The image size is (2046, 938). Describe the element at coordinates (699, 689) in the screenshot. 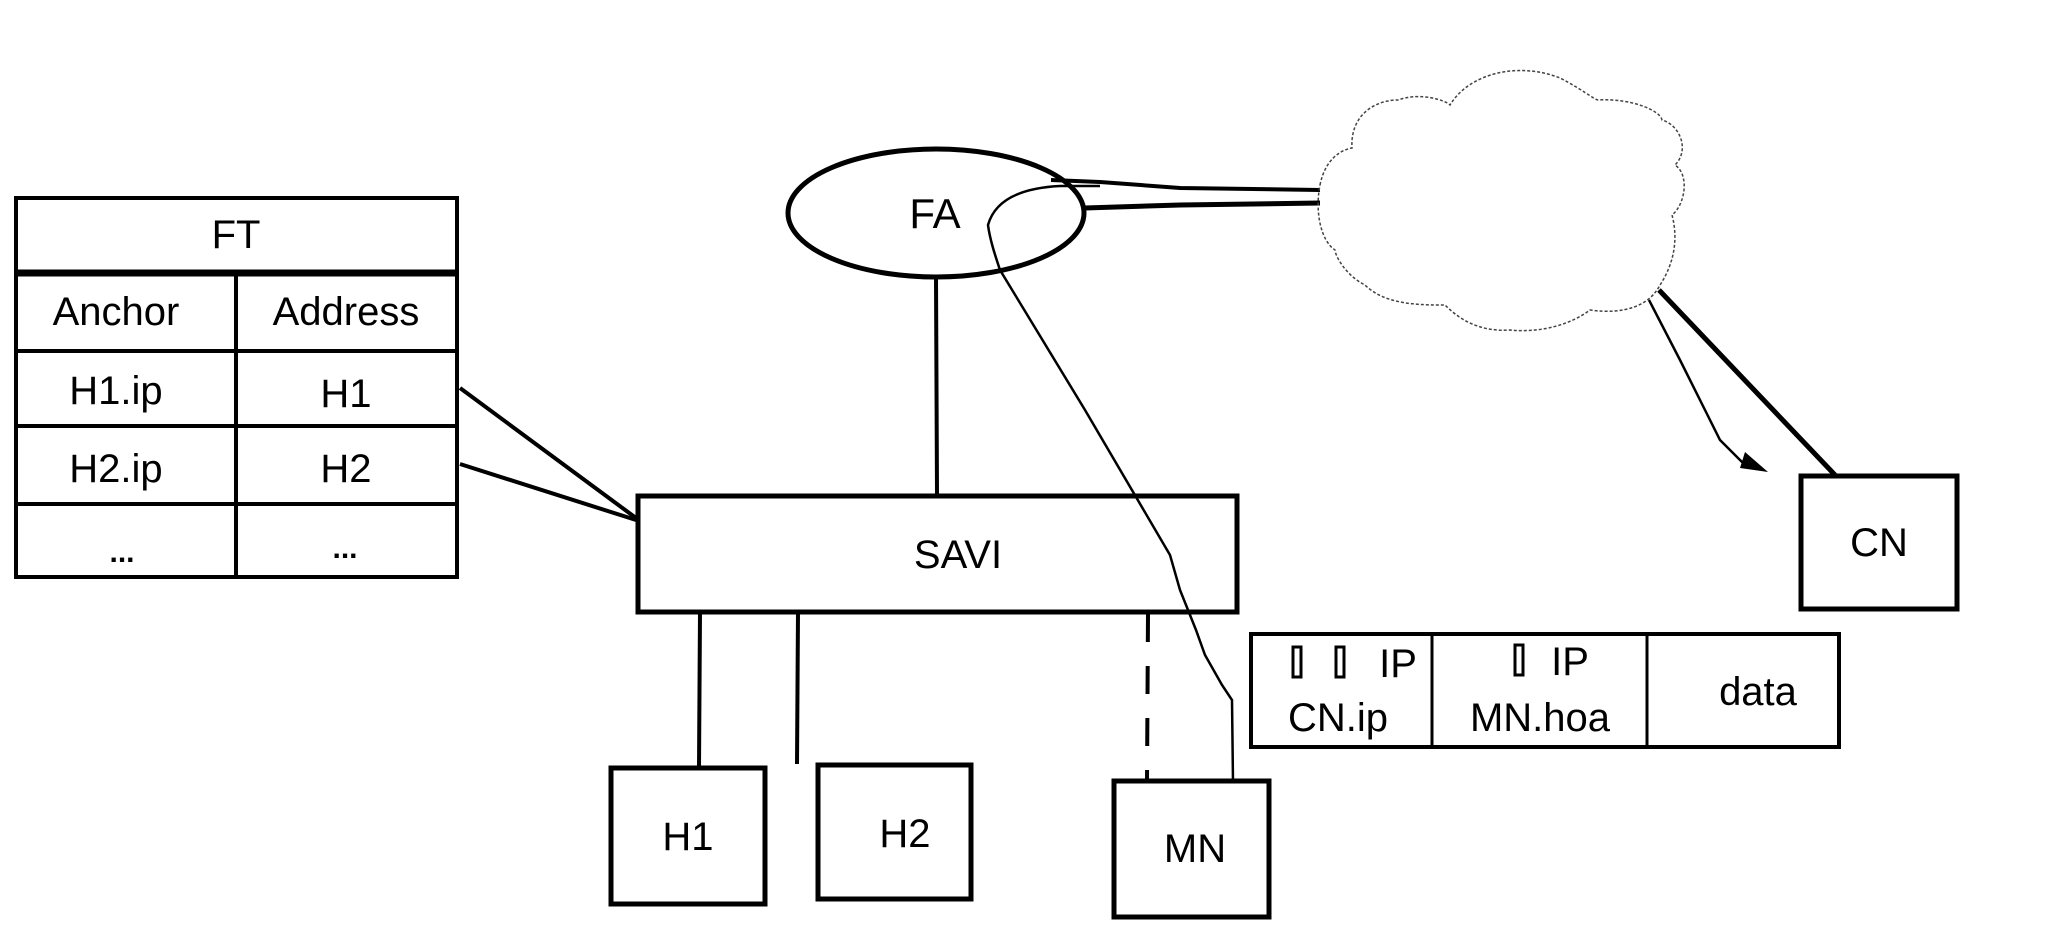

I see `link-savi-h1` at that location.